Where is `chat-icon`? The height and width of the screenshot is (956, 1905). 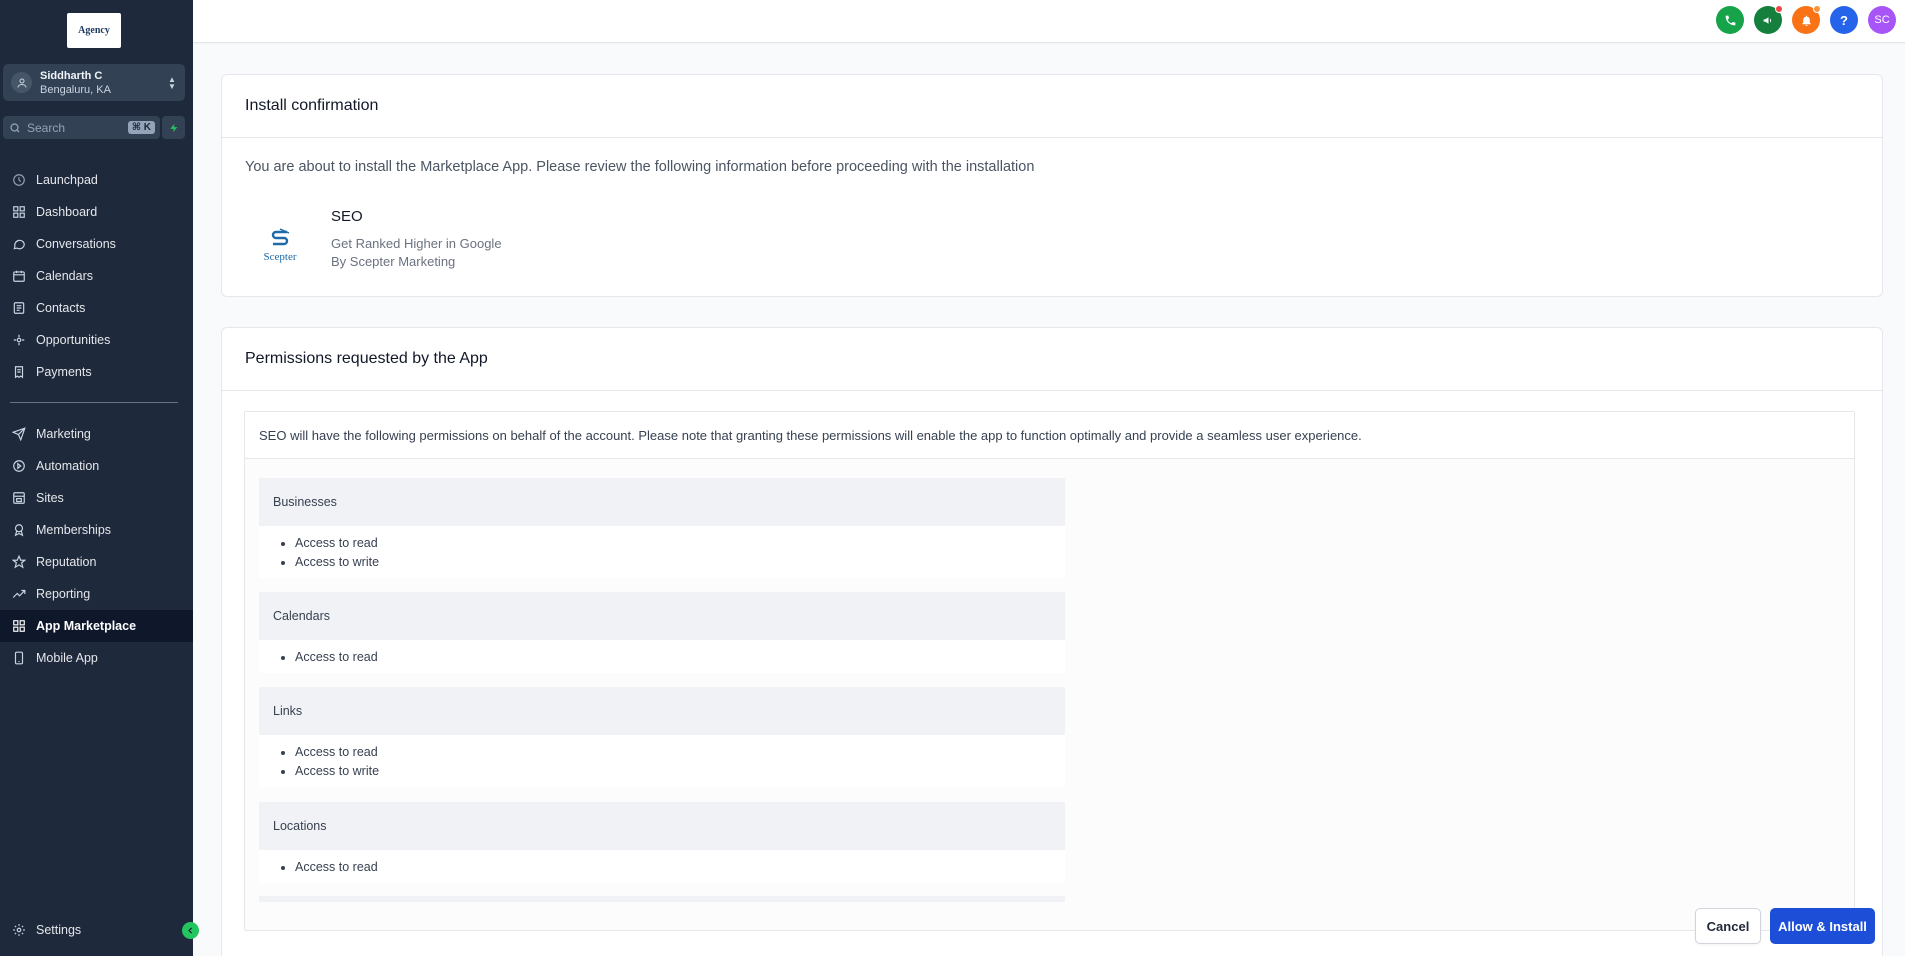 chat-icon is located at coordinates (18, 244).